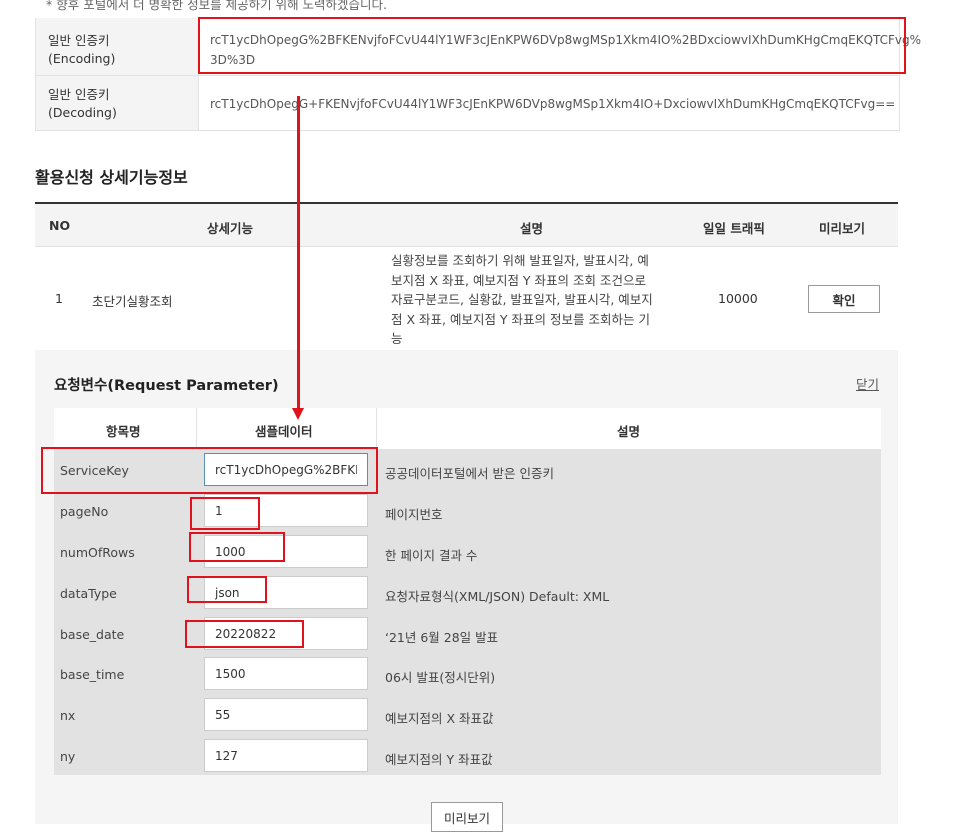 Image resolution: width=955 pixels, height=832 pixels. What do you see at coordinates (286, 551) in the screenshot?
I see `numofrows-input` at bounding box center [286, 551].